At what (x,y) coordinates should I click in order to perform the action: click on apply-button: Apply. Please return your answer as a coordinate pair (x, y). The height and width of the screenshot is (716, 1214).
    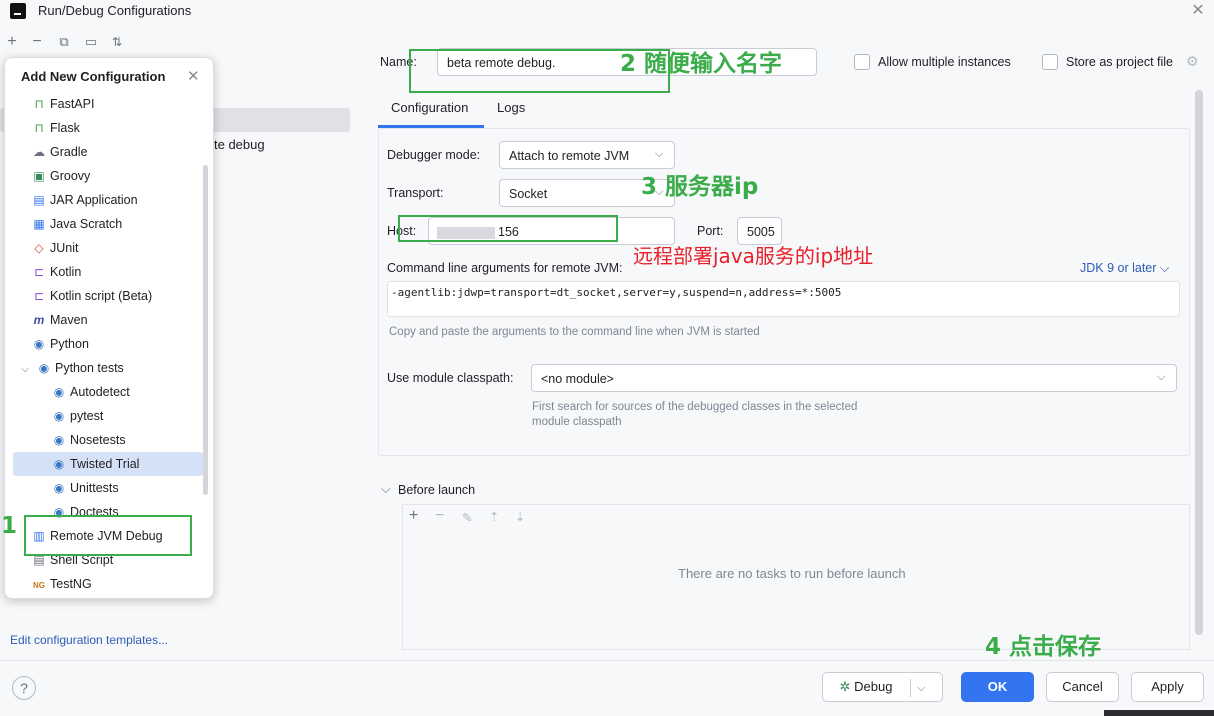
    Looking at the image, I should click on (1167, 687).